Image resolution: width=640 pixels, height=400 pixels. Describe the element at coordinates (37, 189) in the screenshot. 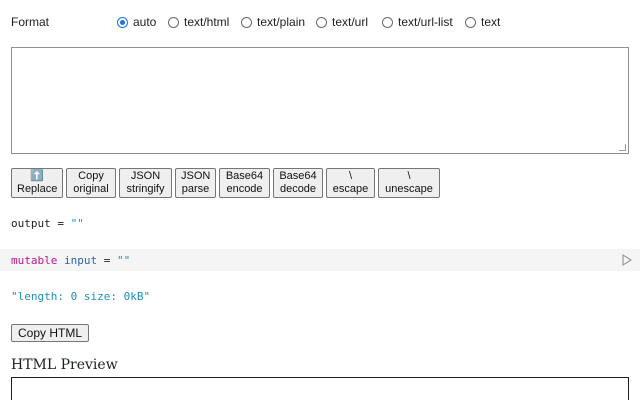

I see `button-label: Replace` at that location.